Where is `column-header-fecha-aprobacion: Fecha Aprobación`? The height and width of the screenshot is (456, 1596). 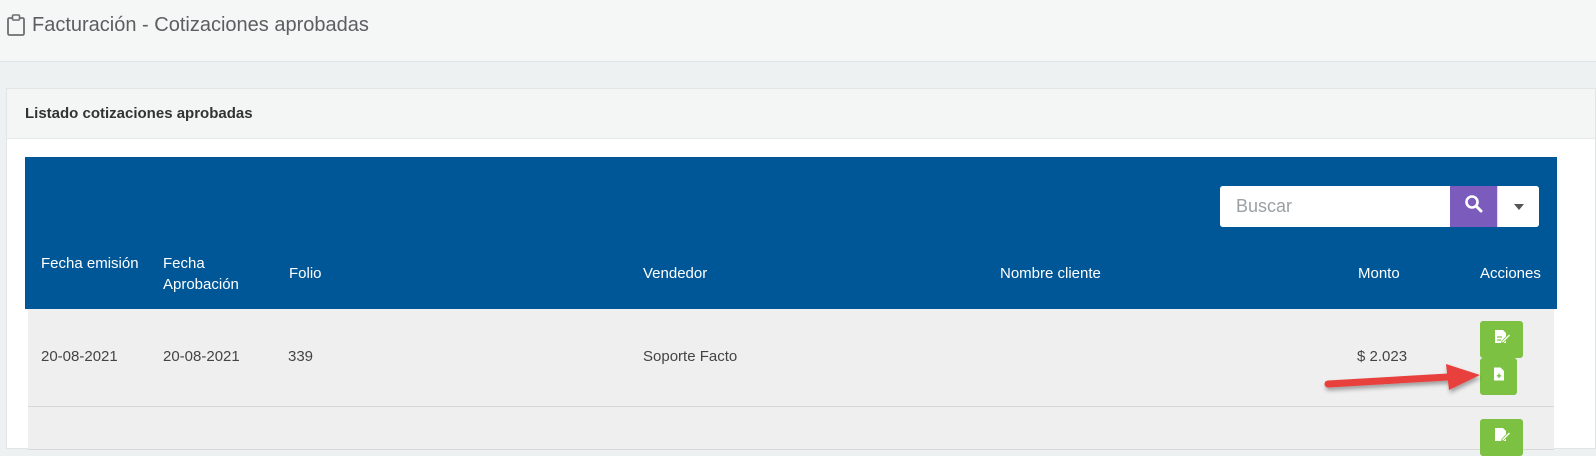 column-header-fecha-aprobacion: Fecha Aprobación is located at coordinates (213, 274).